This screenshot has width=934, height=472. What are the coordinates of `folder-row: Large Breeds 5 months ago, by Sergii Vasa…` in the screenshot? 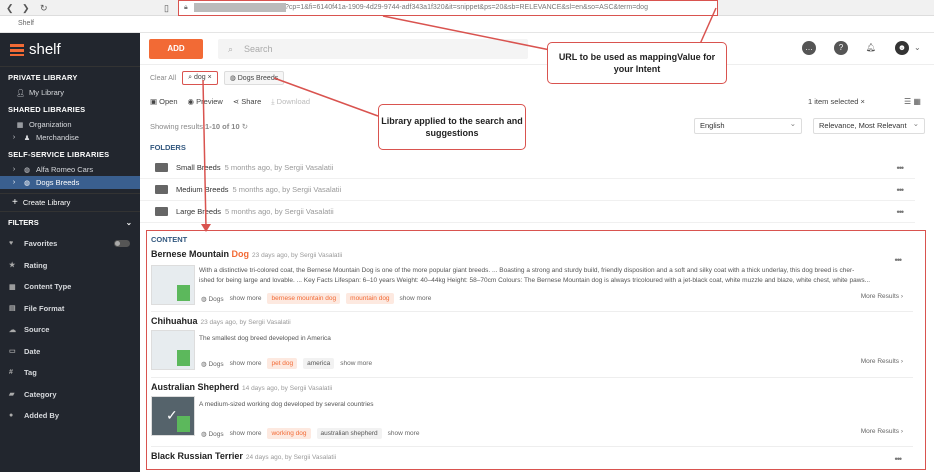 It's located at (527, 212).